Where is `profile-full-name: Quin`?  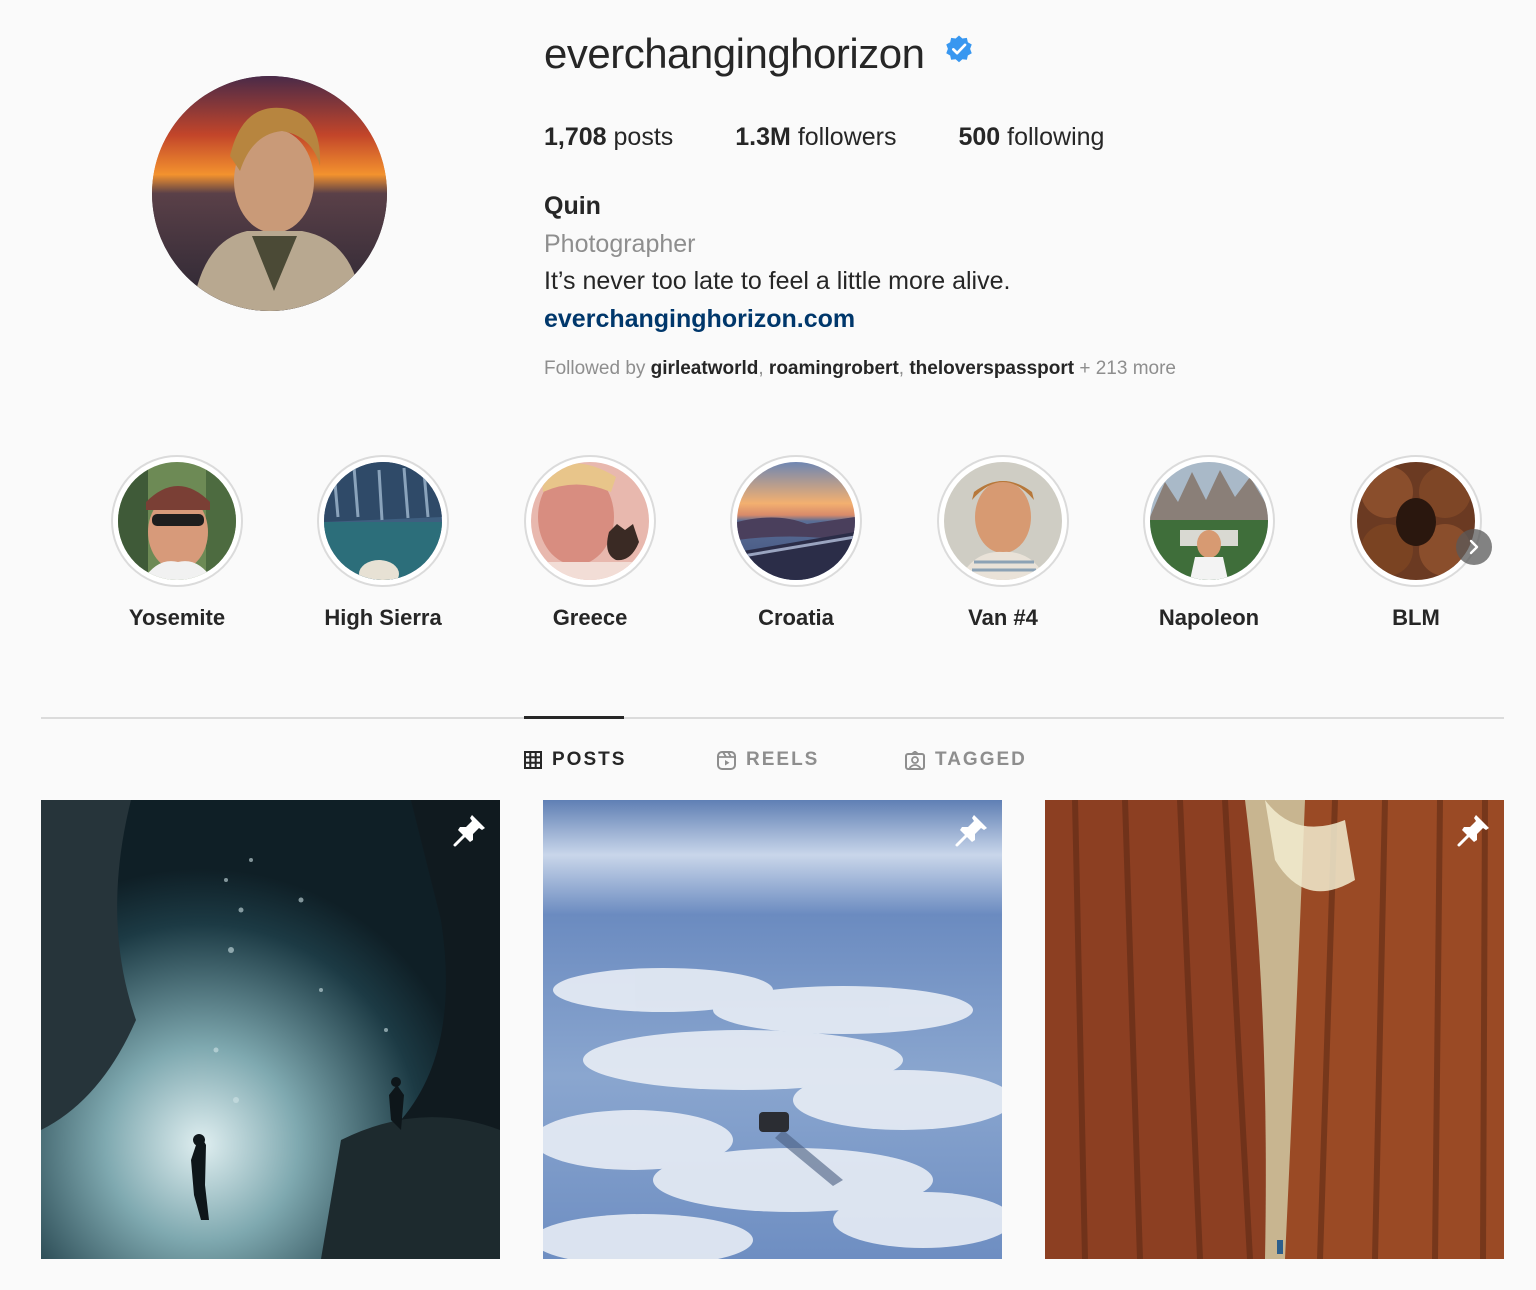
profile-full-name: Quin is located at coordinates (572, 206).